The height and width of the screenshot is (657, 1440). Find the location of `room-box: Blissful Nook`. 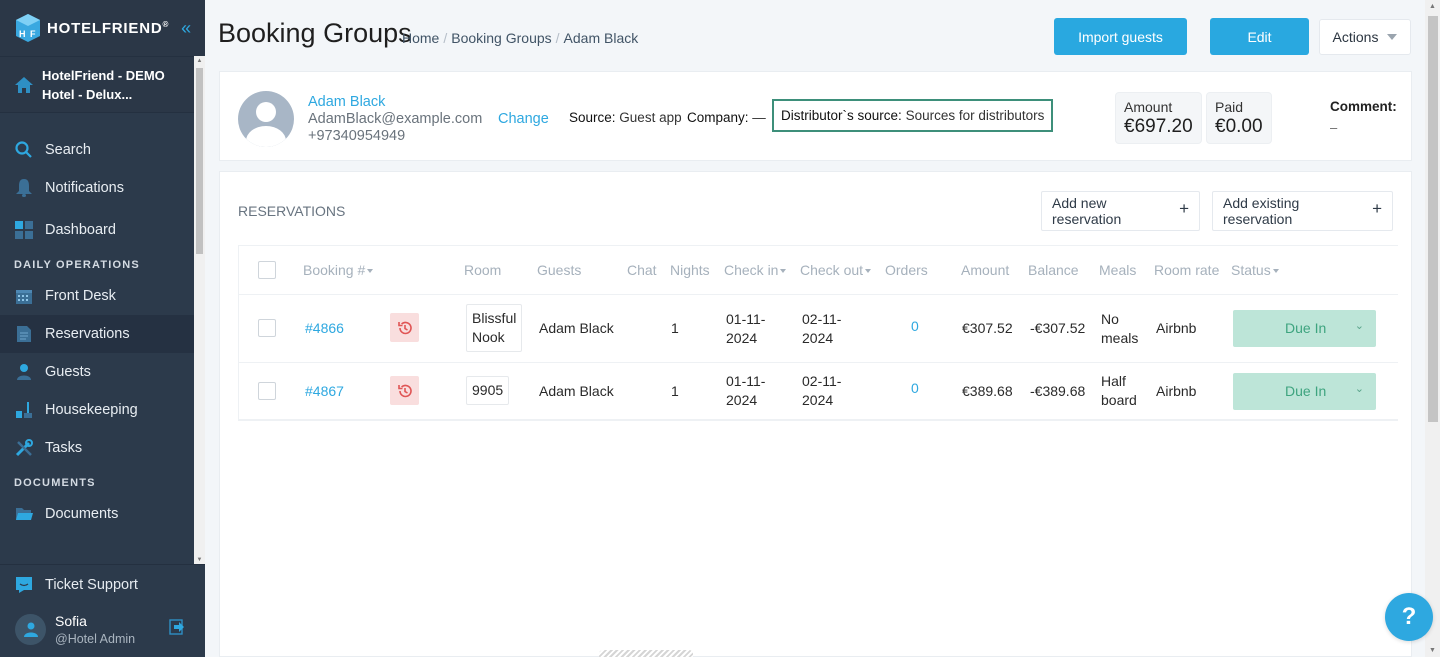

room-box: Blissful Nook is located at coordinates (494, 328).